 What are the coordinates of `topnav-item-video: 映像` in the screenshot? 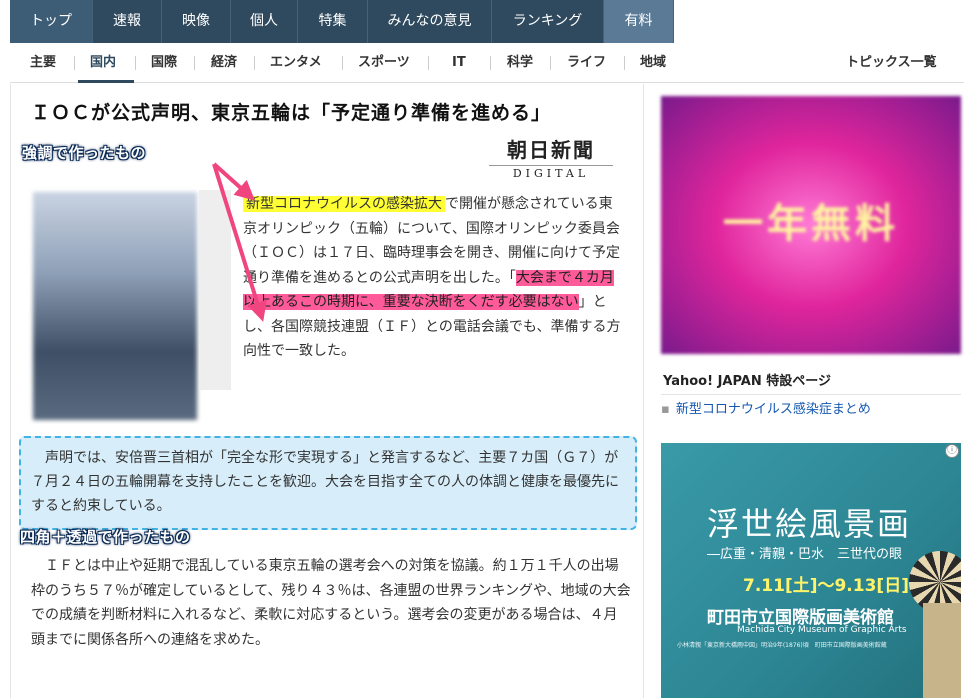 It's located at (196, 21).